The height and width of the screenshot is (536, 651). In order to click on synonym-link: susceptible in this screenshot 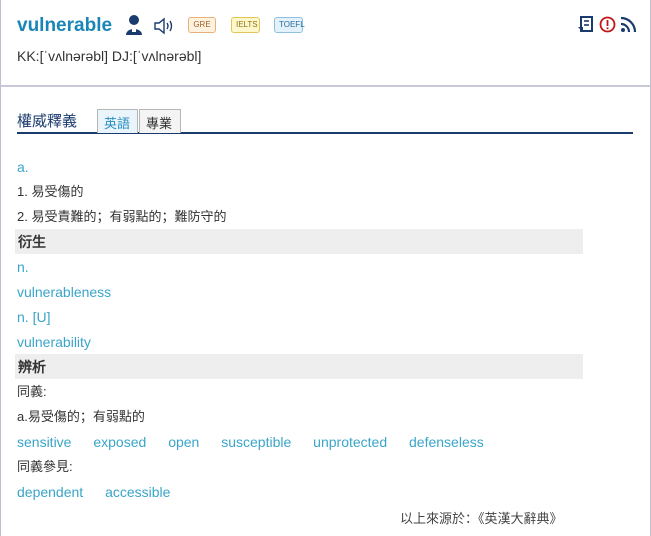, I will do `click(256, 442)`.